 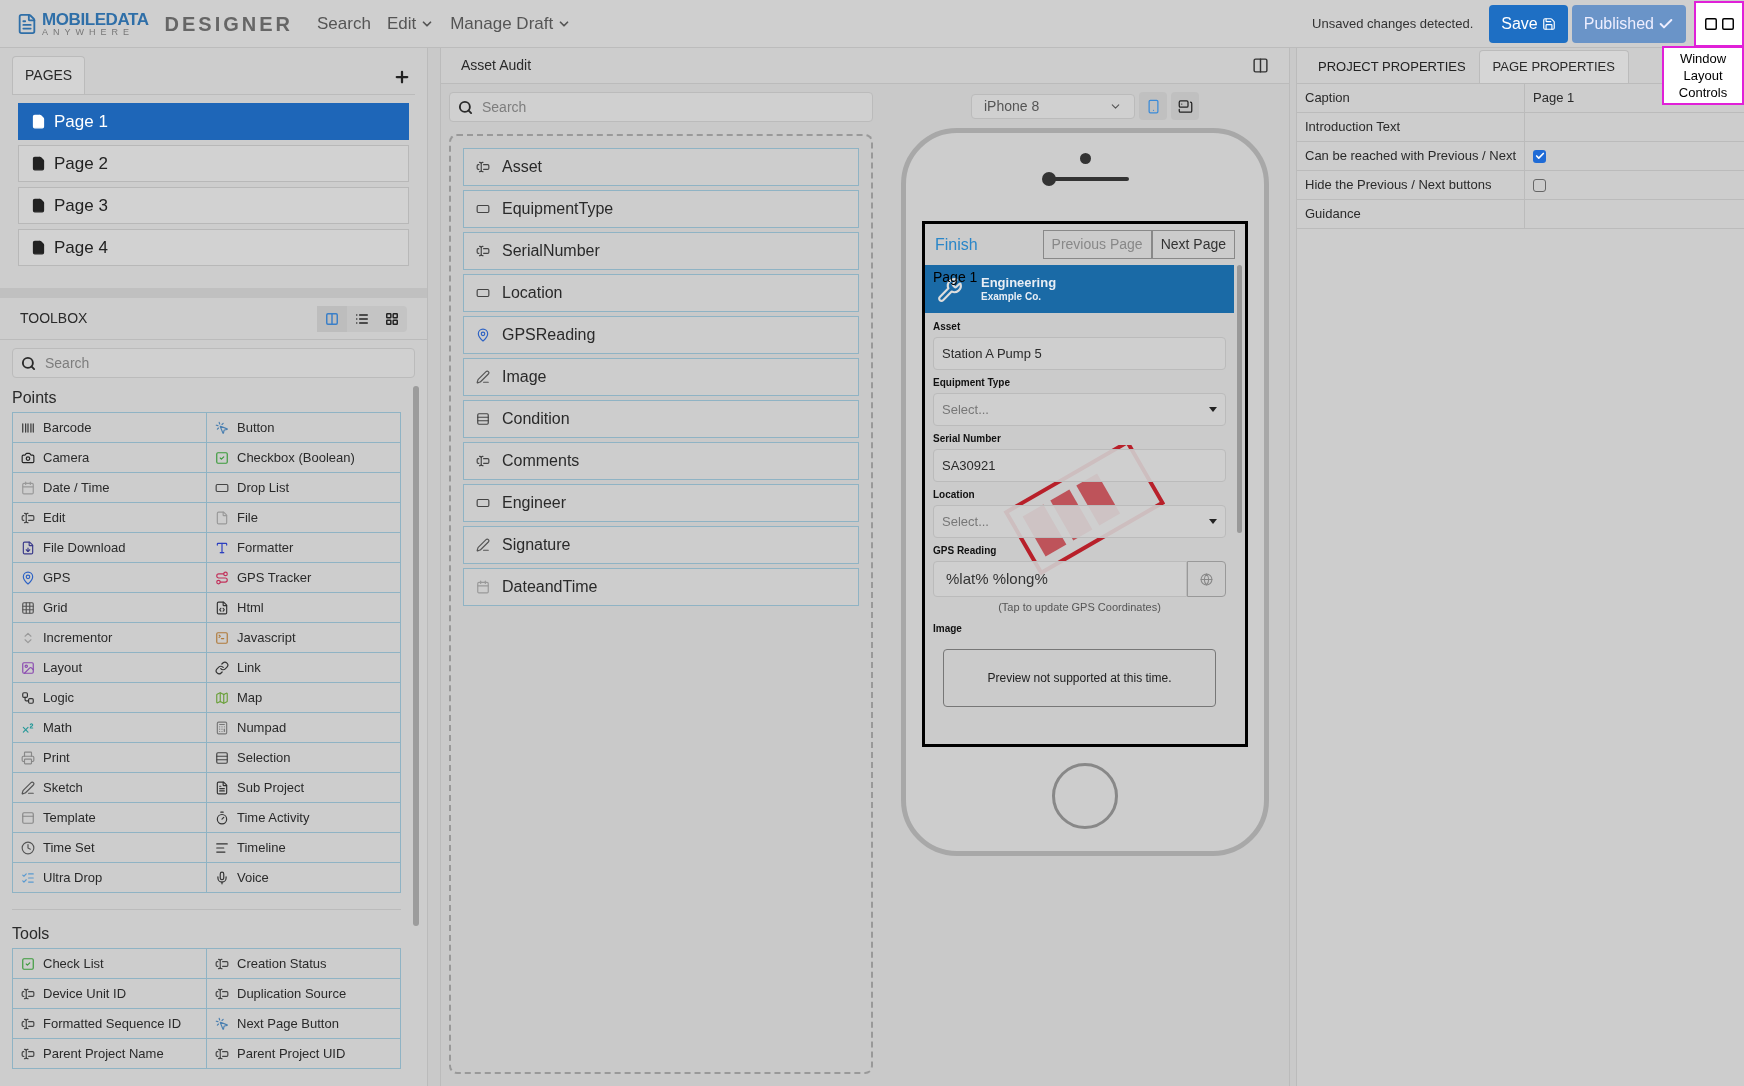 What do you see at coordinates (110, 758) in the screenshot?
I see `toolbox-item: Print` at bounding box center [110, 758].